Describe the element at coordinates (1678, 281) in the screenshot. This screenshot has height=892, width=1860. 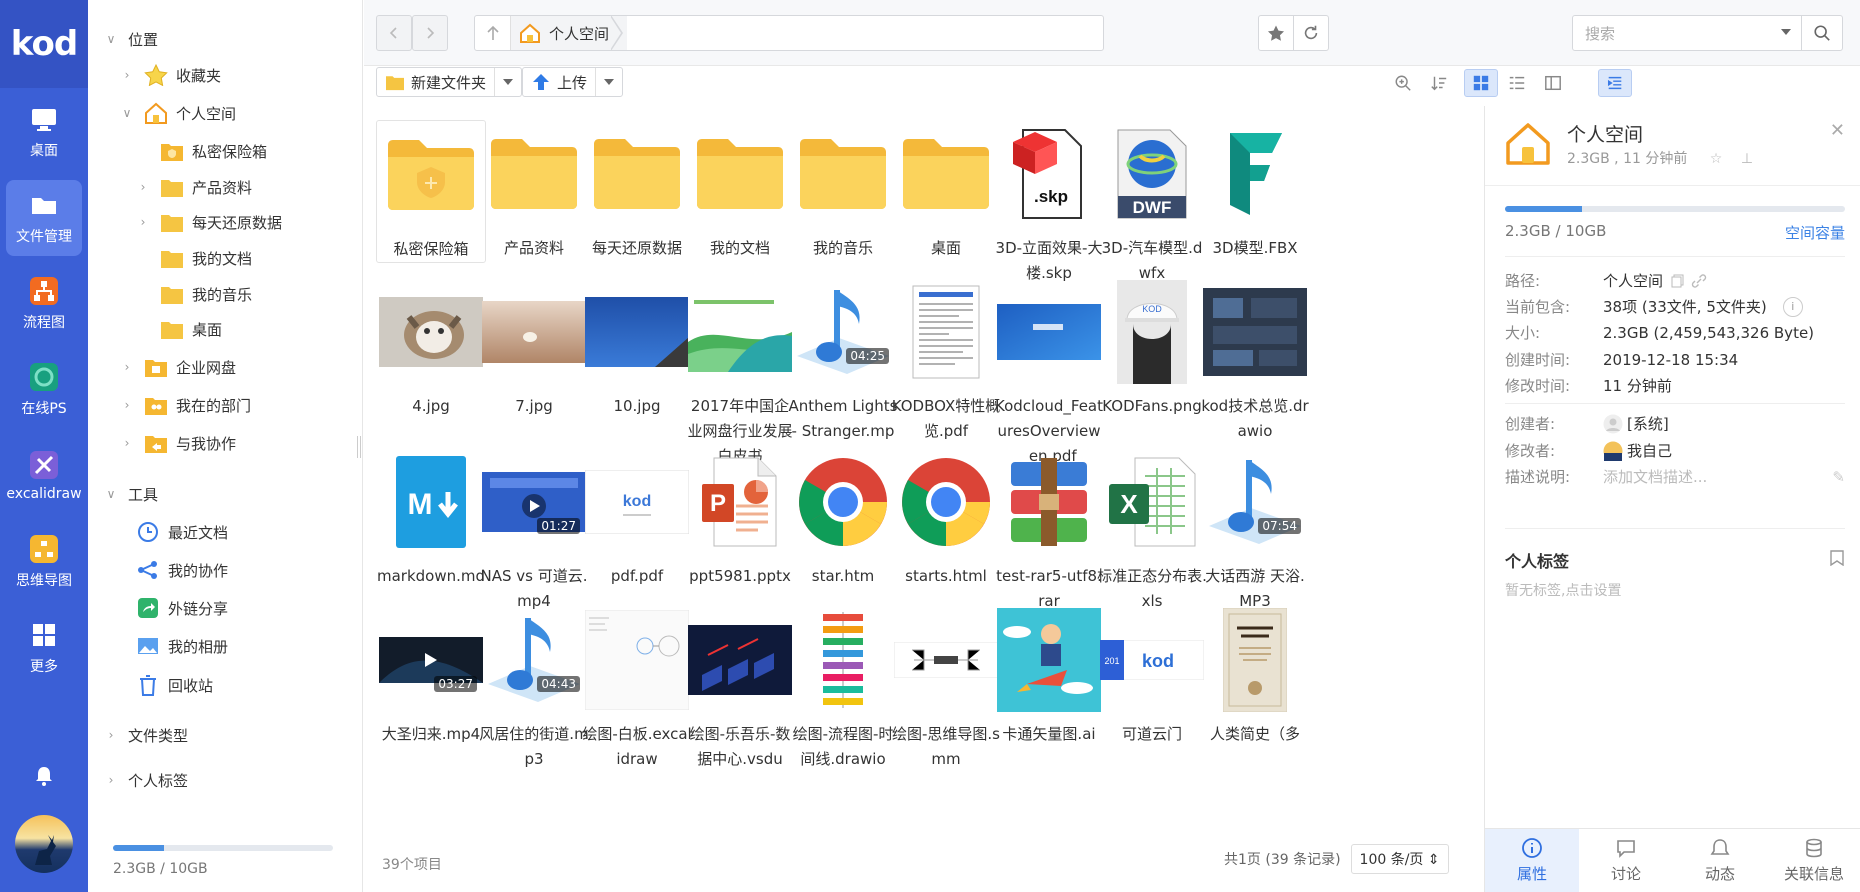
I see `copy-icon` at that location.